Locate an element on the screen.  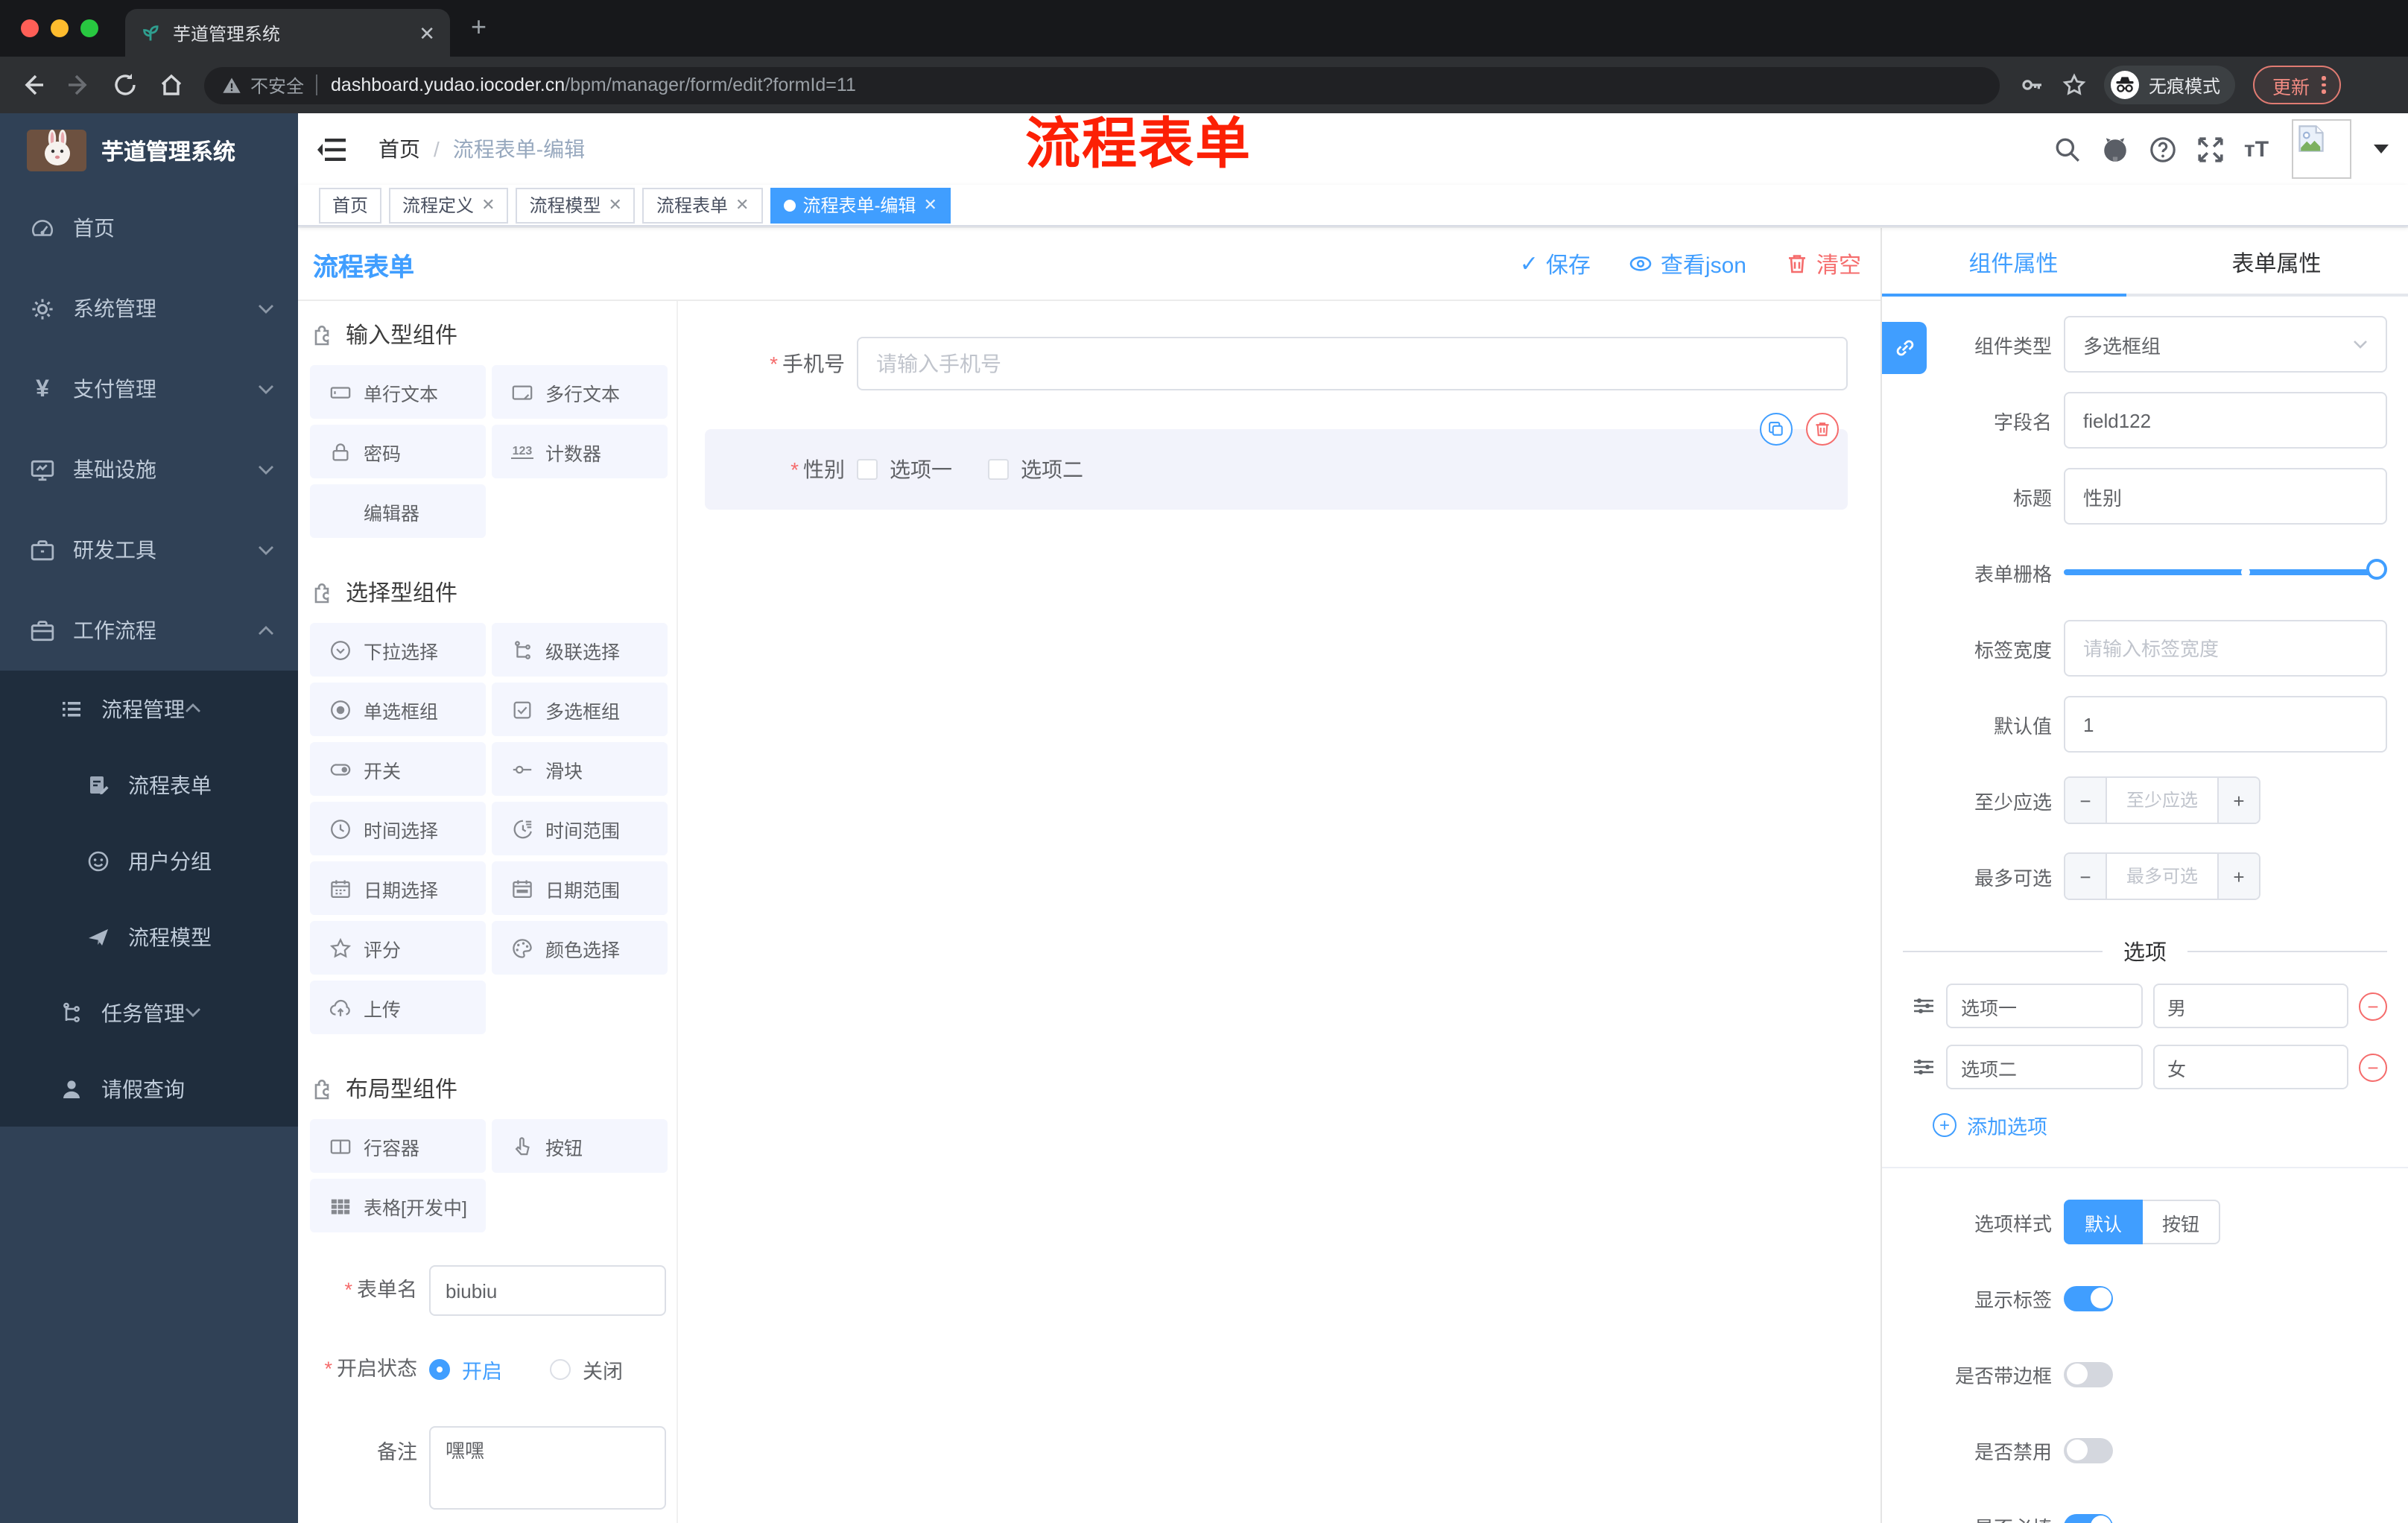
sidebar-item-system-management: 系统管理 is located at coordinates (149, 309).